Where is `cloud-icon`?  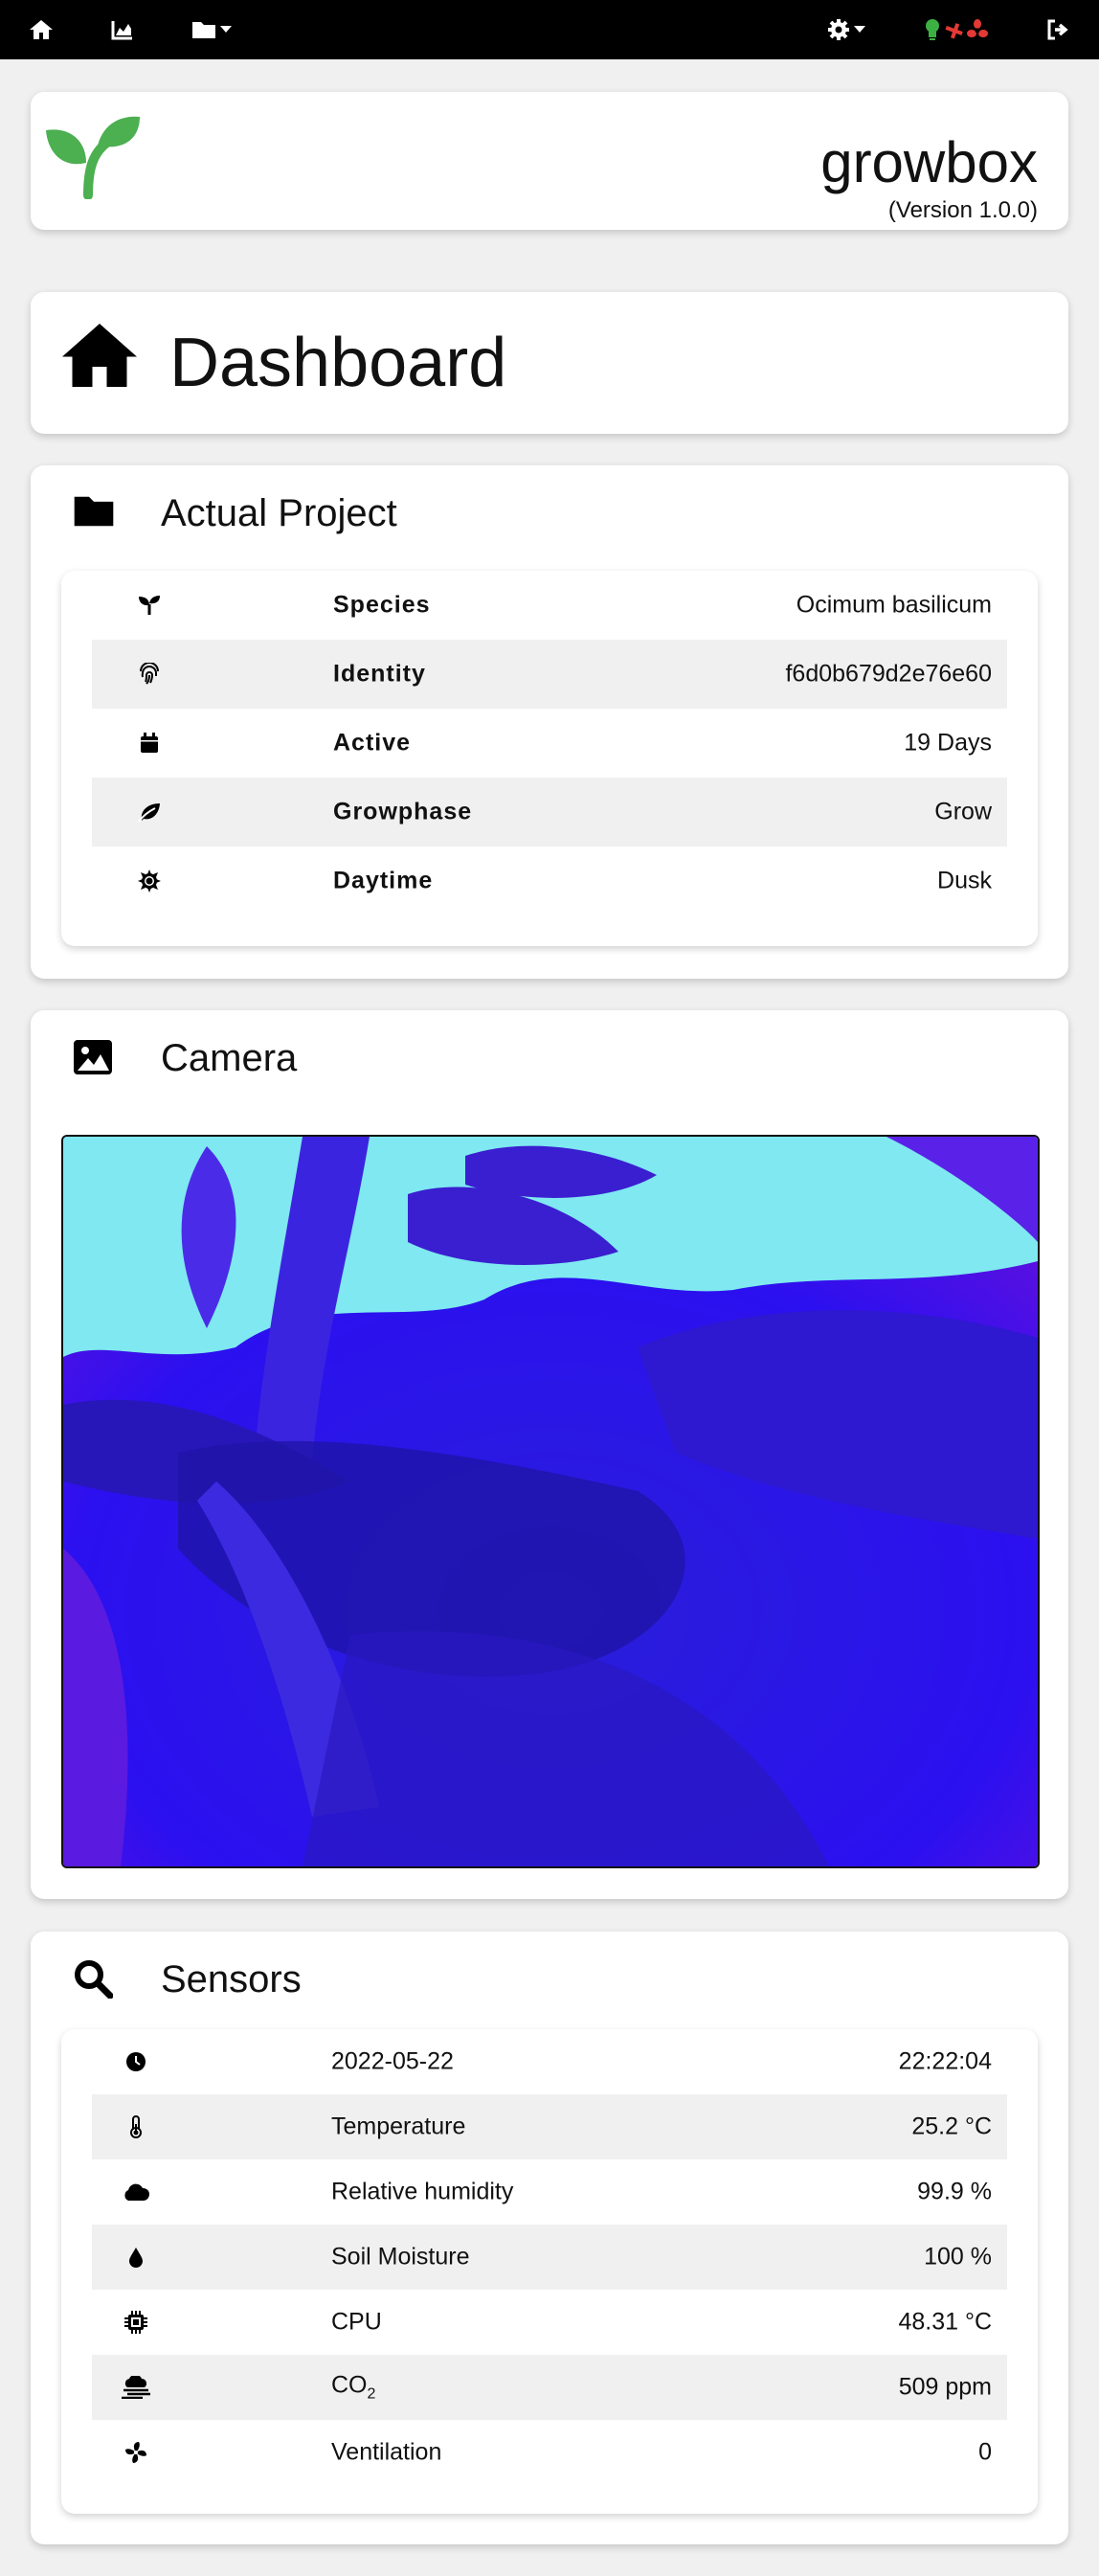
cloud-icon is located at coordinates (137, 2192).